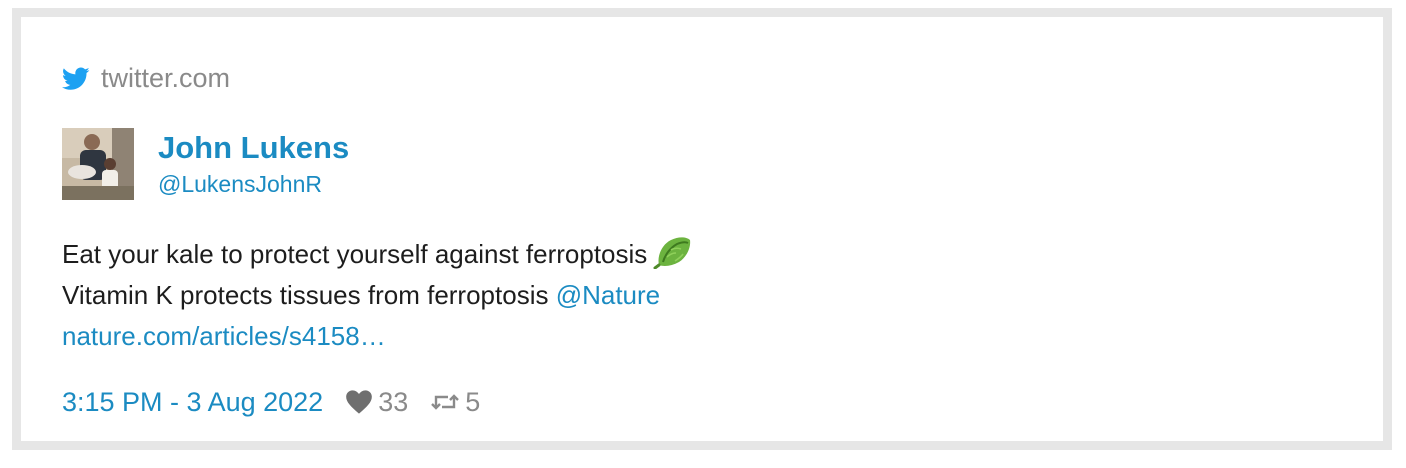  I want to click on avatar-photo, so click(98, 164).